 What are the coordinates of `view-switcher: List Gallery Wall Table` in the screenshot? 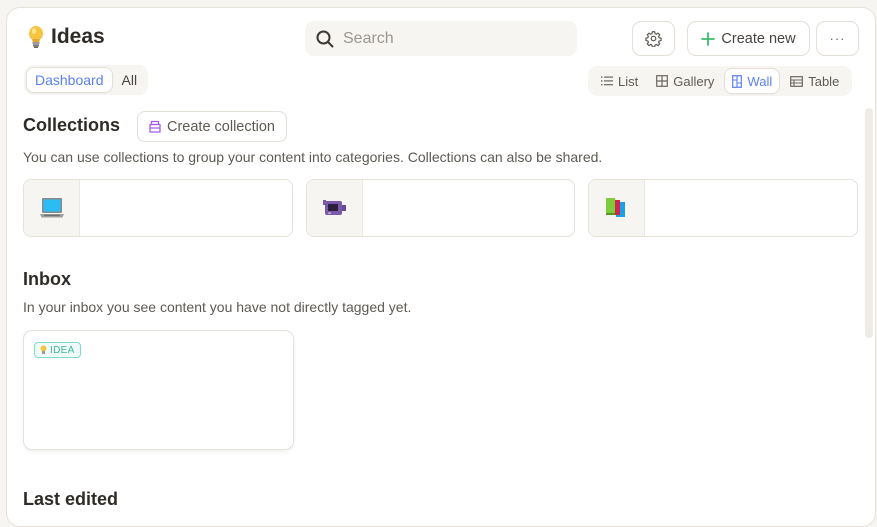 It's located at (720, 81).